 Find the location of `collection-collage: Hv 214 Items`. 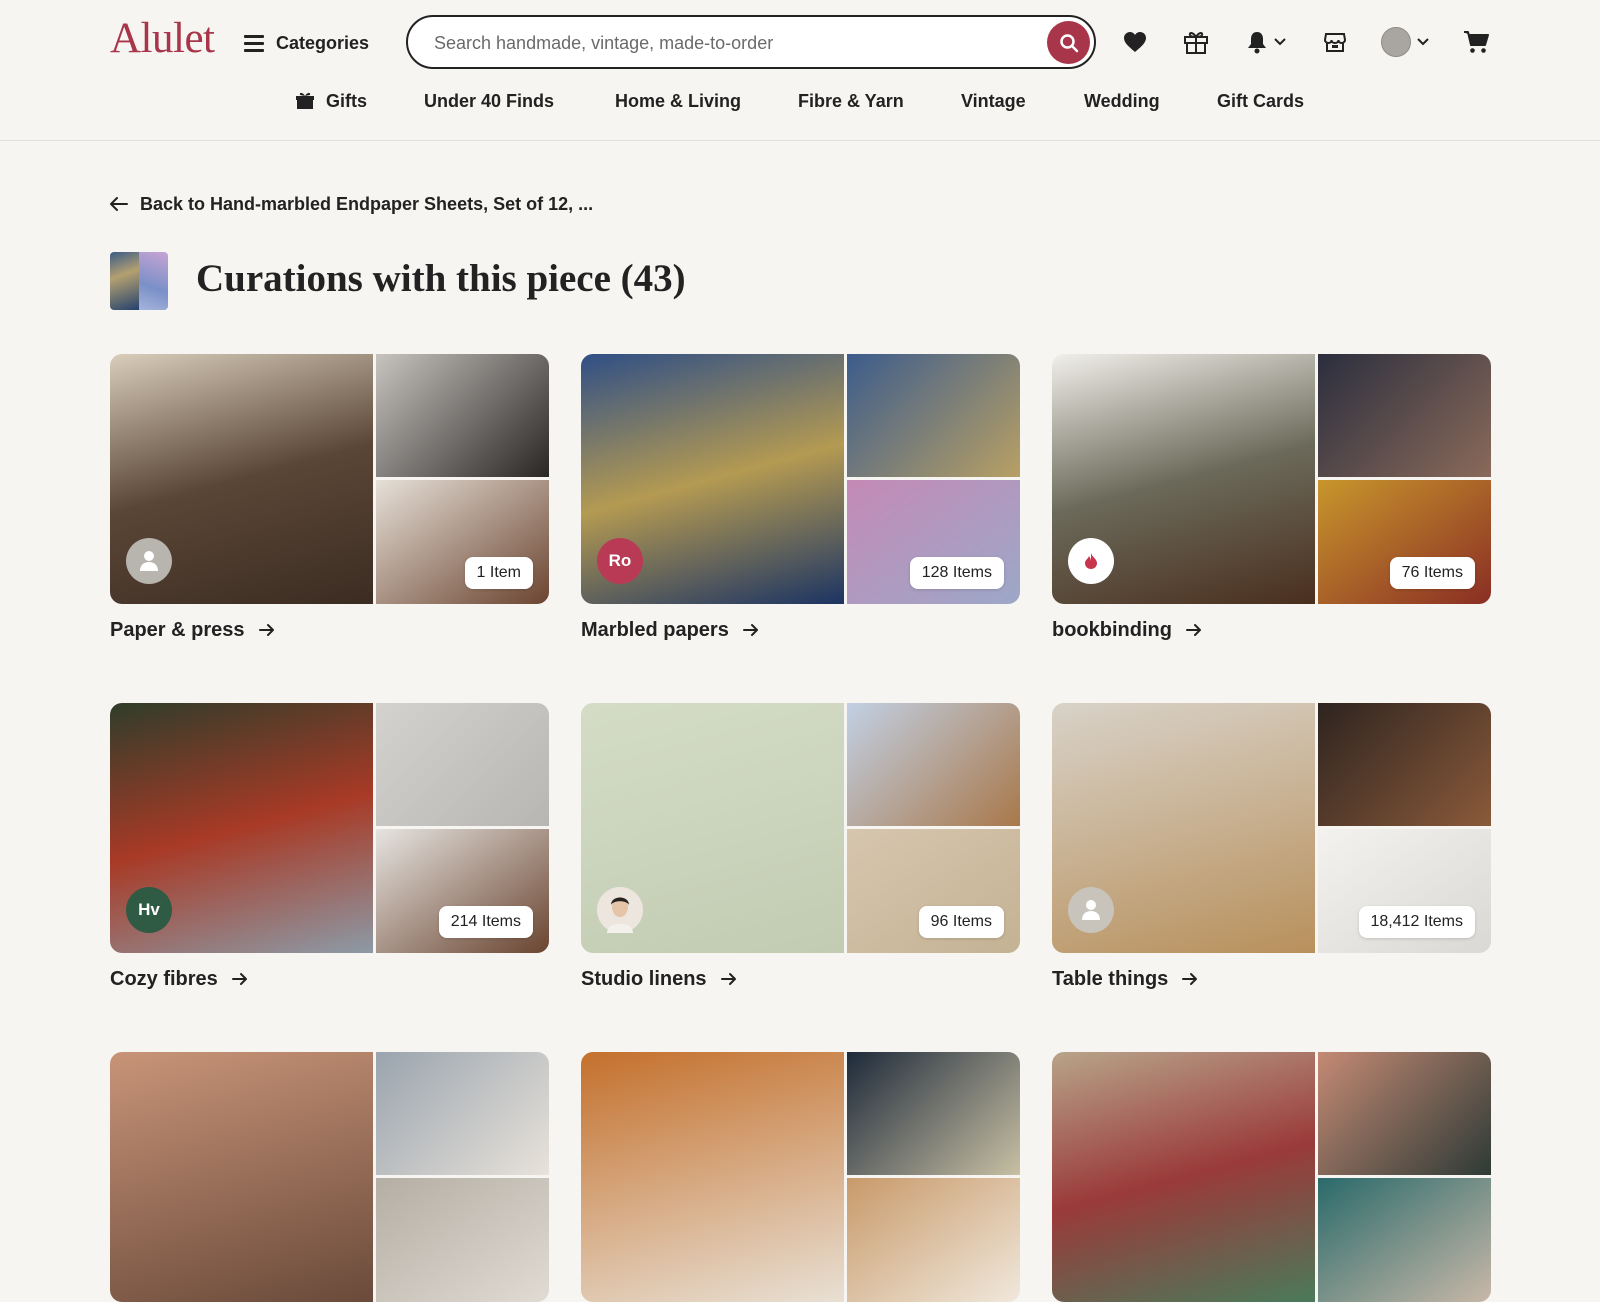

collection-collage: Hv 214 Items is located at coordinates (329, 828).